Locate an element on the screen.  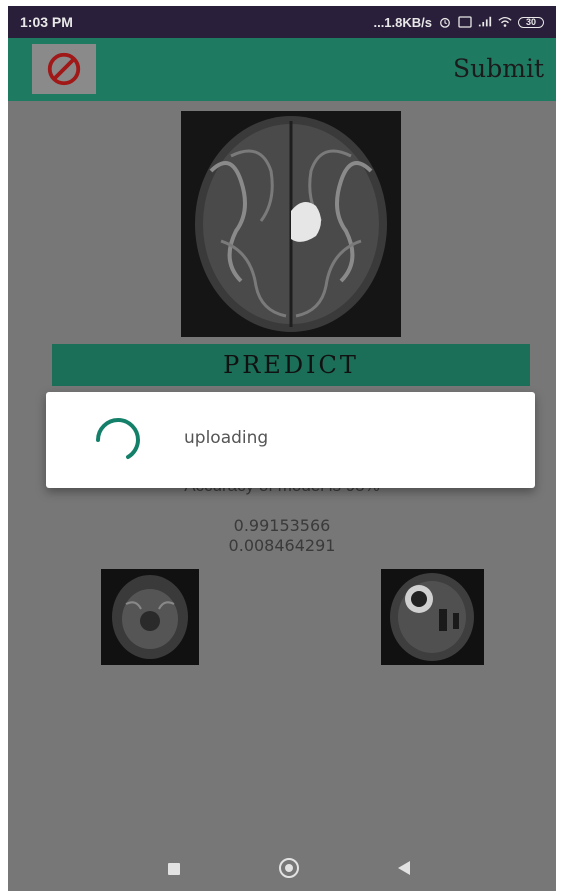
wifi-icon is located at coordinates (505, 21).